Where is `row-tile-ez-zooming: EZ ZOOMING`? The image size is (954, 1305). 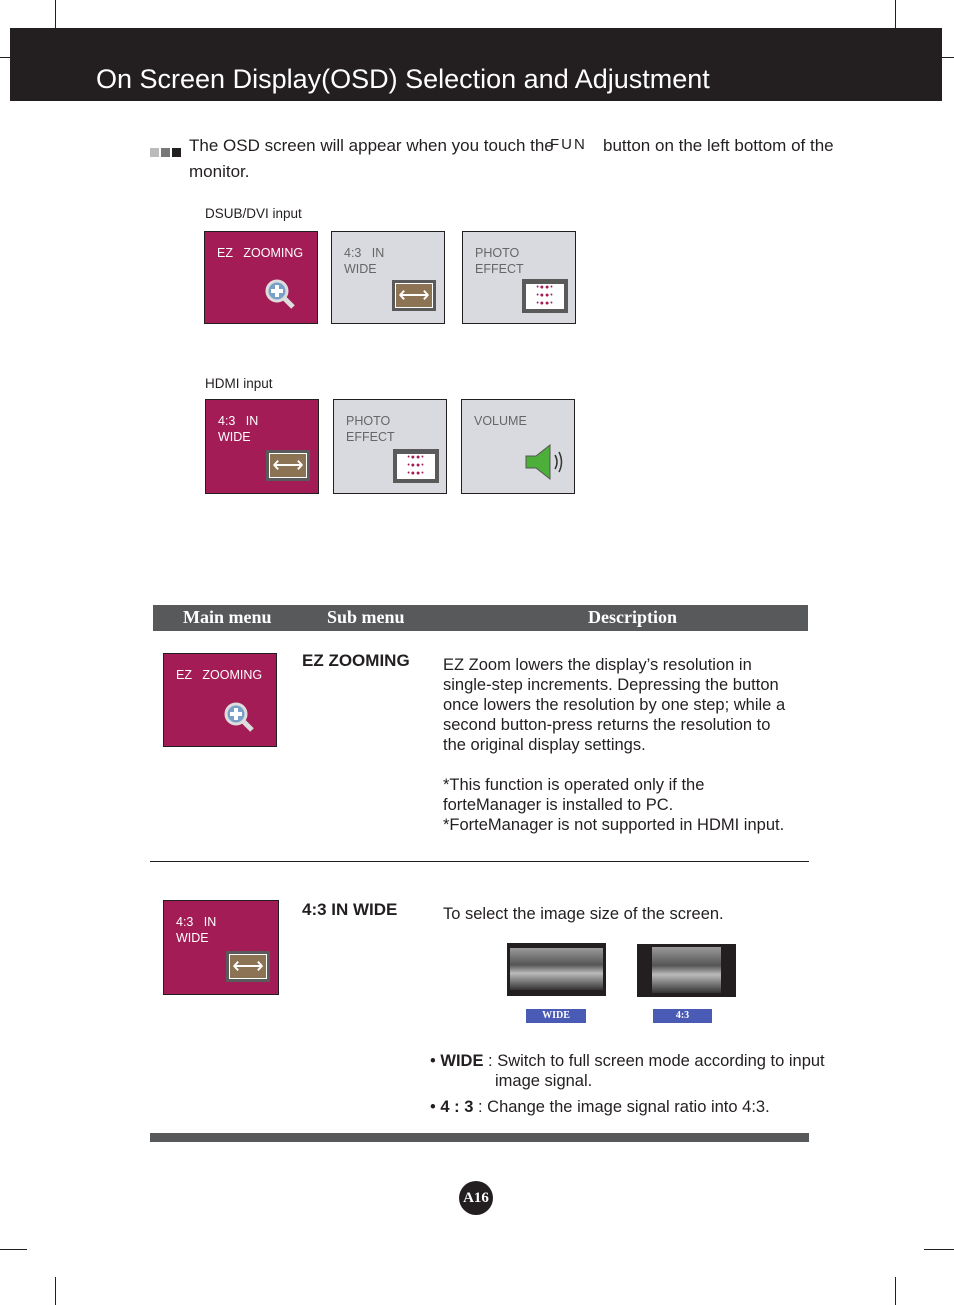 row-tile-ez-zooming: EZ ZOOMING is located at coordinates (220, 700).